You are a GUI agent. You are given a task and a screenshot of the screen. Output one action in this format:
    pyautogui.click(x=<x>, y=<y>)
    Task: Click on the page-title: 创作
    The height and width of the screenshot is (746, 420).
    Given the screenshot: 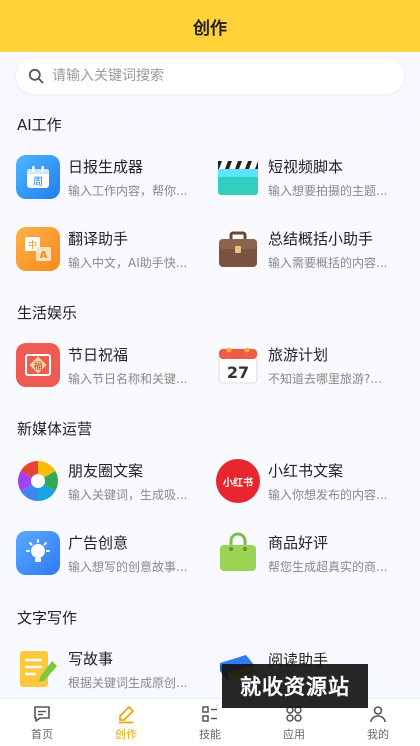 What is the action you would take?
    pyautogui.click(x=210, y=28)
    